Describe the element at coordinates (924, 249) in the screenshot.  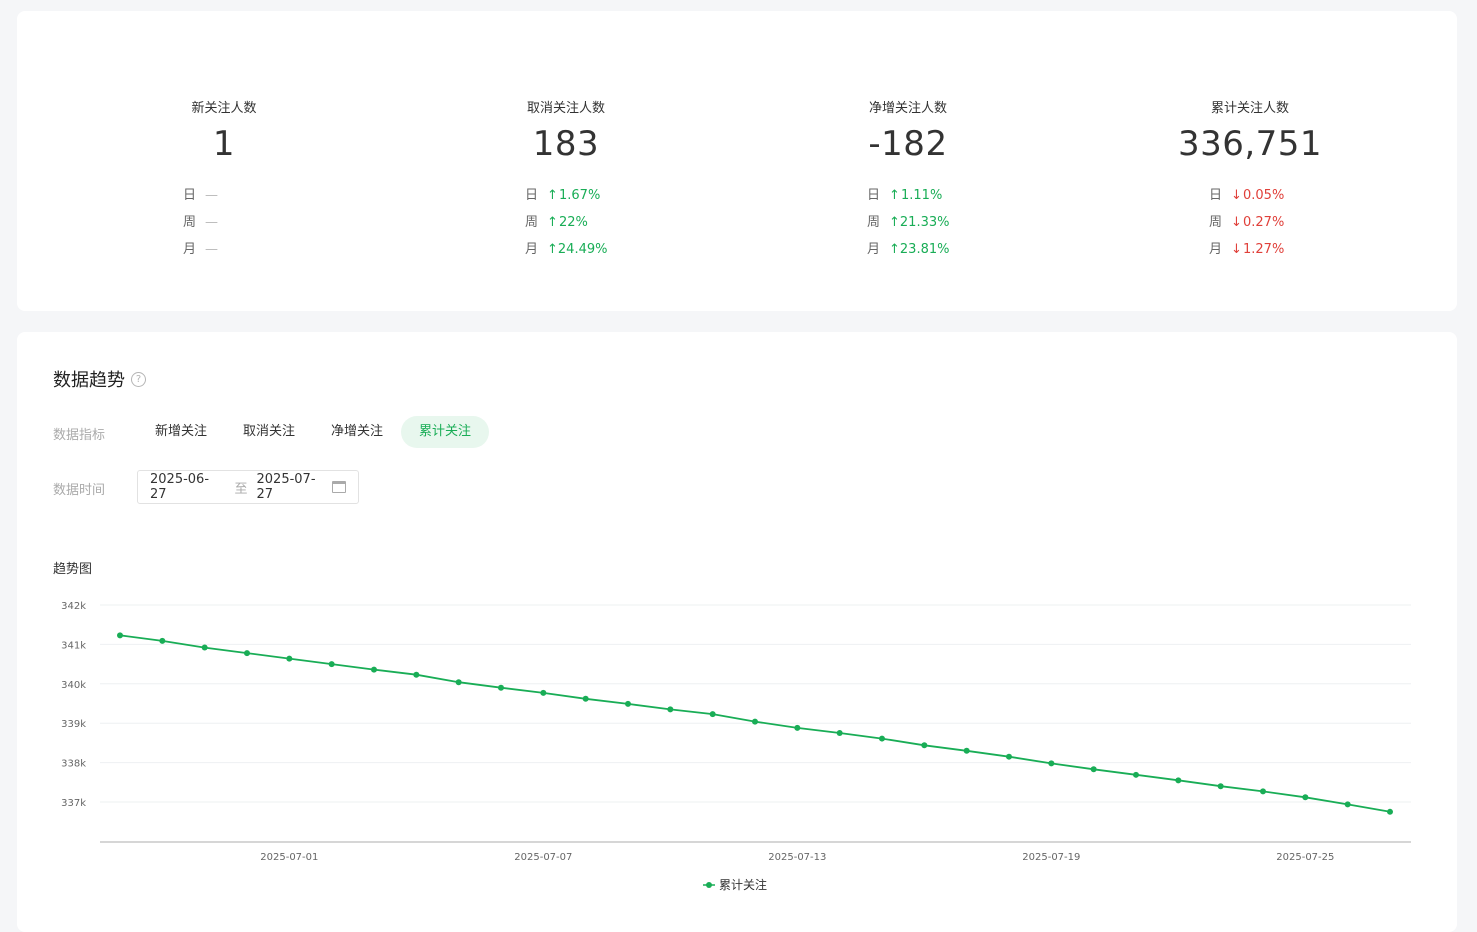
I see `compare-value: 23.81%` at that location.